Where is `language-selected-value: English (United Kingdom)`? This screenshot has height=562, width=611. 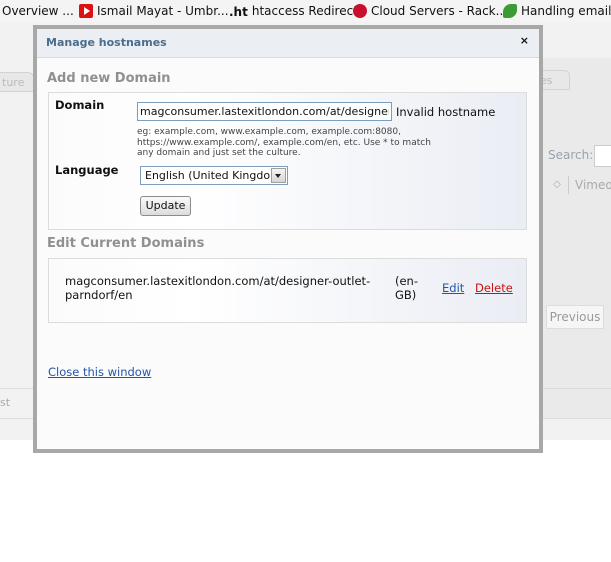
language-selected-value: English (United Kingdom) is located at coordinates (215, 175).